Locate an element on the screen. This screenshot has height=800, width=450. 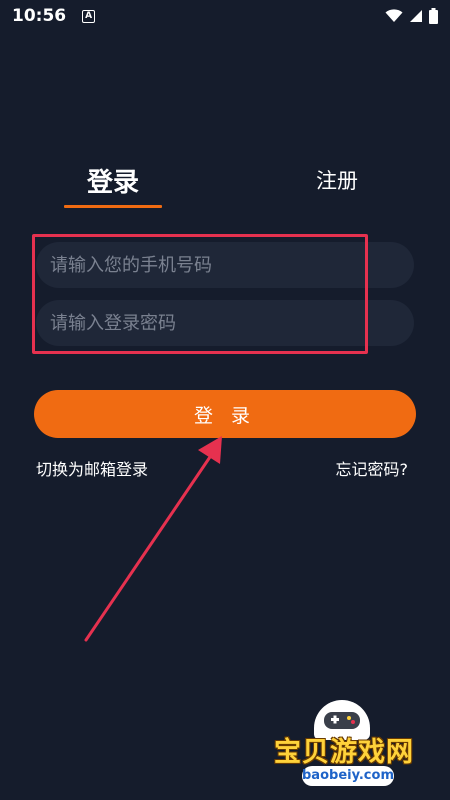
password-input is located at coordinates (232, 323).